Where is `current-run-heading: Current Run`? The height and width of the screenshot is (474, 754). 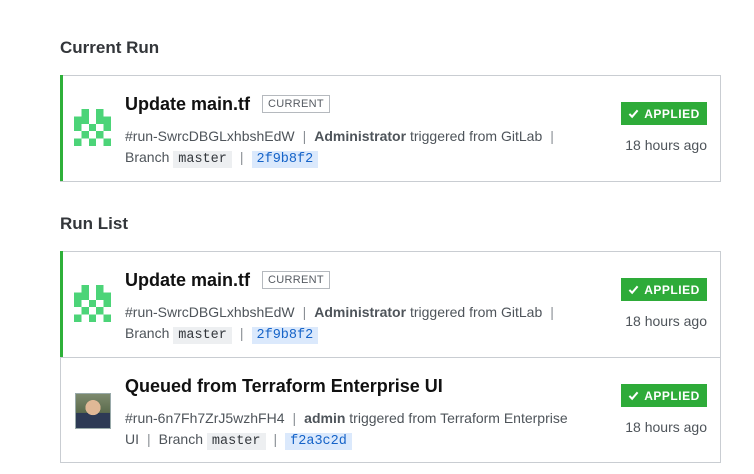 current-run-heading: Current Run is located at coordinates (110, 47).